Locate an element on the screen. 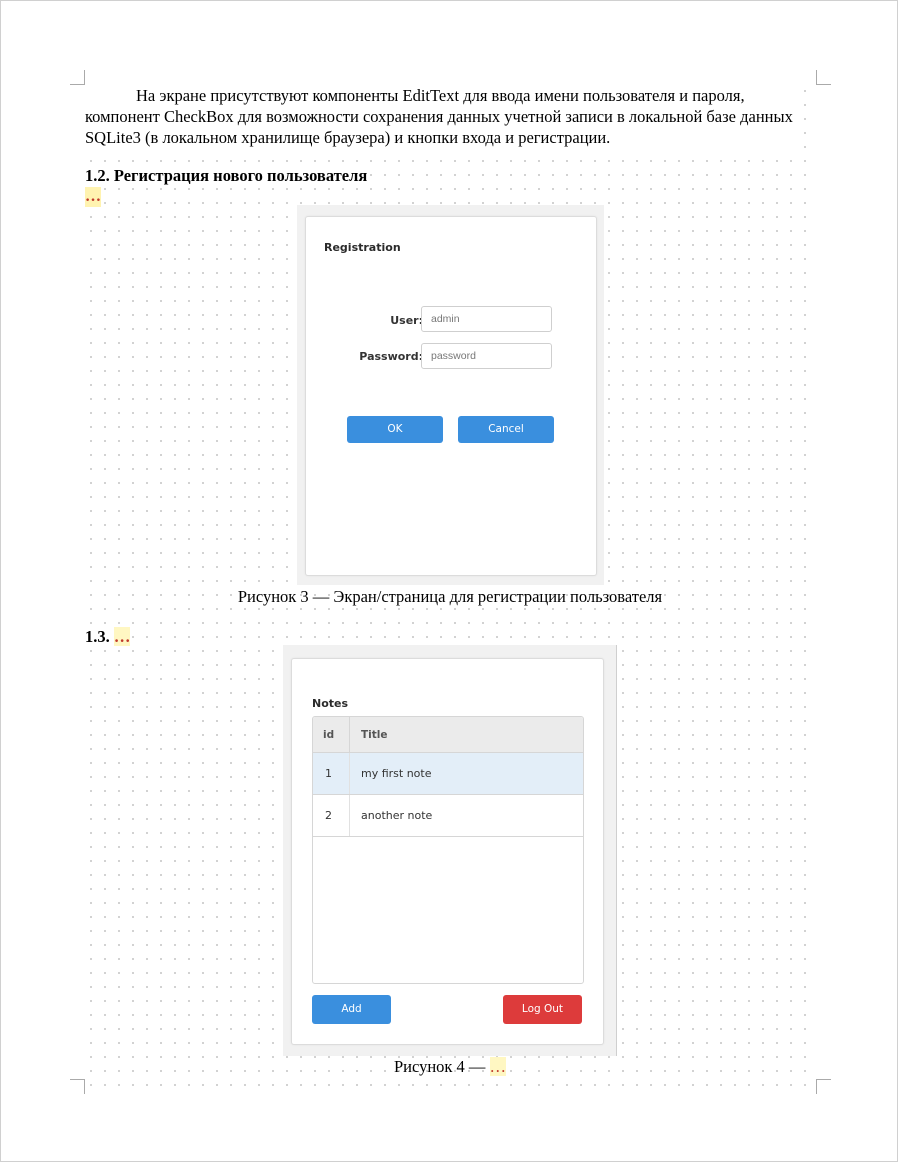  section-heading-1-2: 1.2. Регистрация нового пользователя is located at coordinates (226, 176).